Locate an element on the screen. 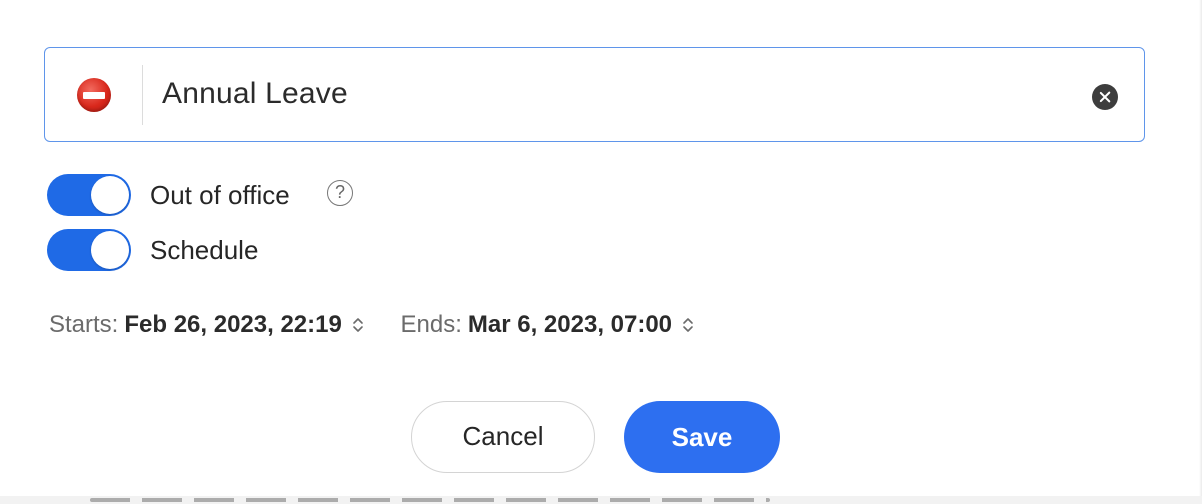  starts-group: Starts: Feb 26, 2023, 22:19 is located at coordinates (210, 324).